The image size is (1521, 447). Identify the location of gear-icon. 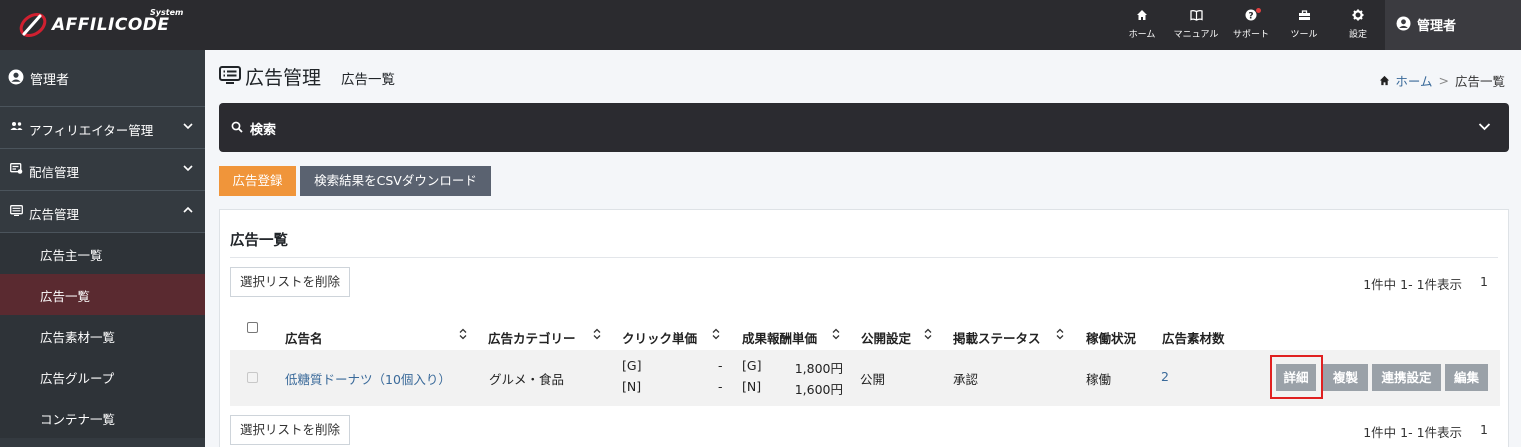
(1358, 15).